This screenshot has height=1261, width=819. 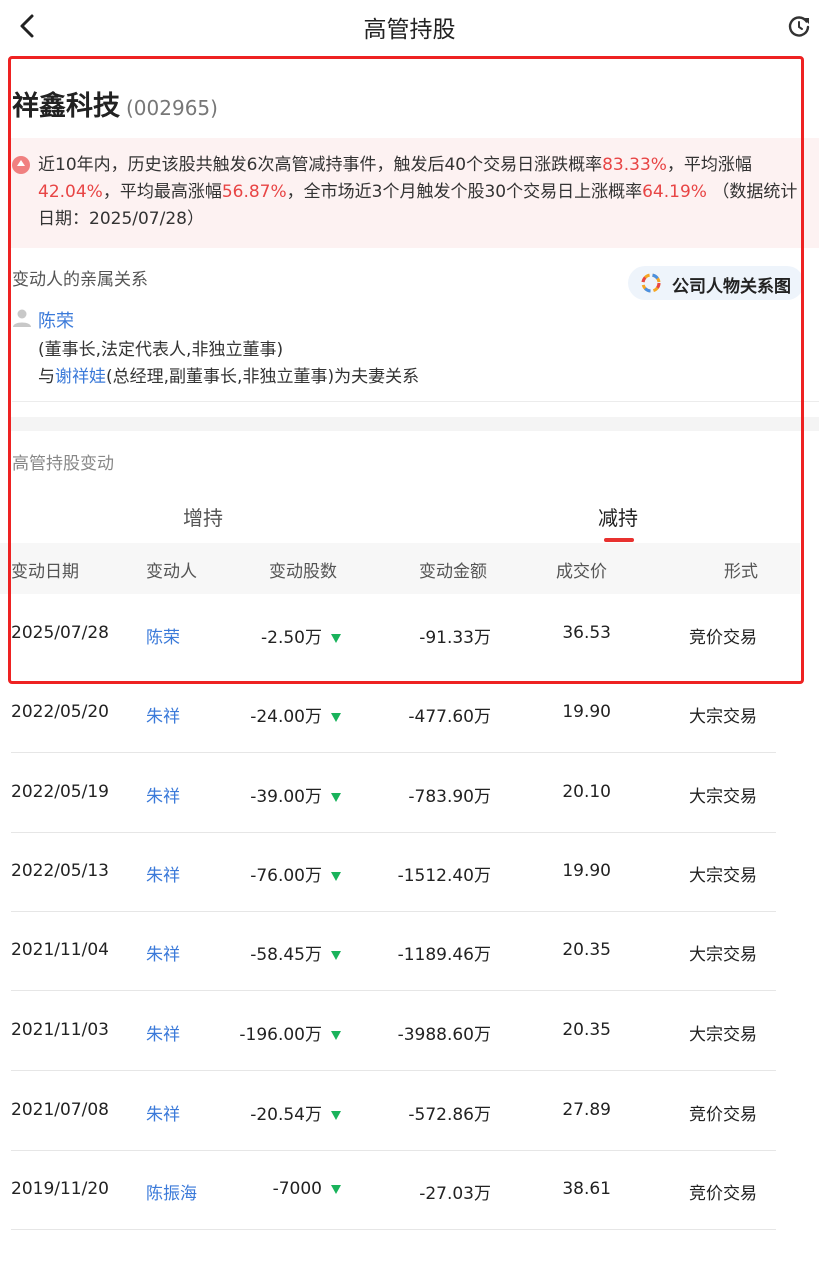 I want to click on top-bar: 高管持股, so click(x=409, y=26).